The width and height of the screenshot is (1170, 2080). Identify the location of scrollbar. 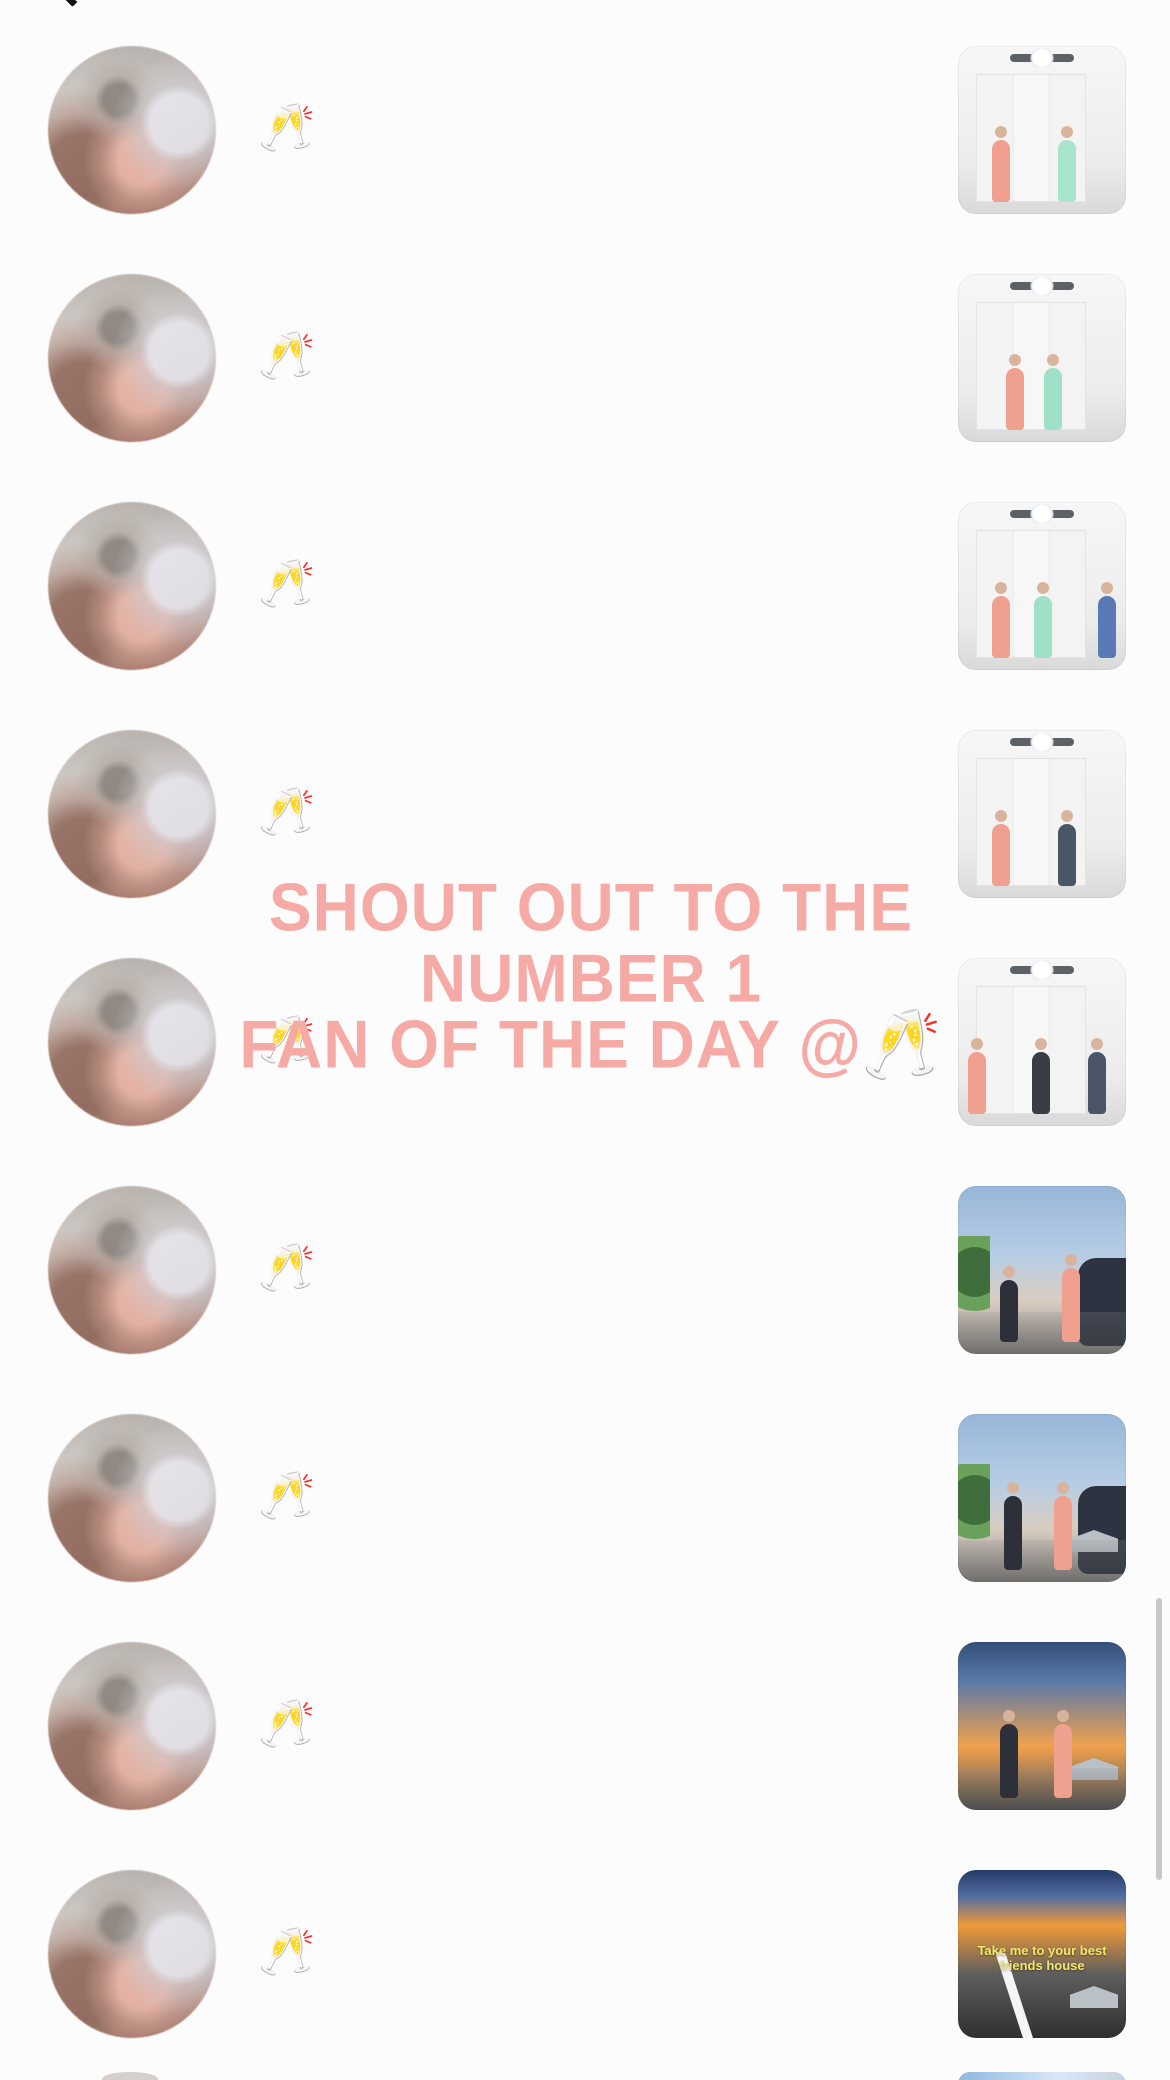
(1159, 1739).